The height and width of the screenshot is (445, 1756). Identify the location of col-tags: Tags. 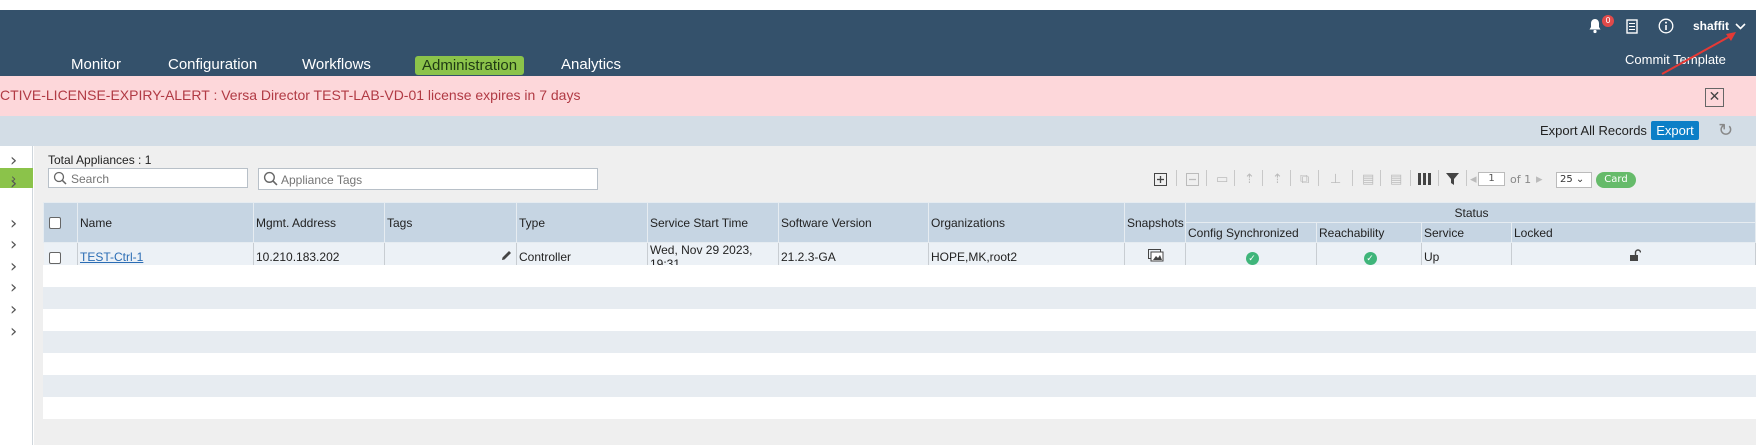
(450, 222).